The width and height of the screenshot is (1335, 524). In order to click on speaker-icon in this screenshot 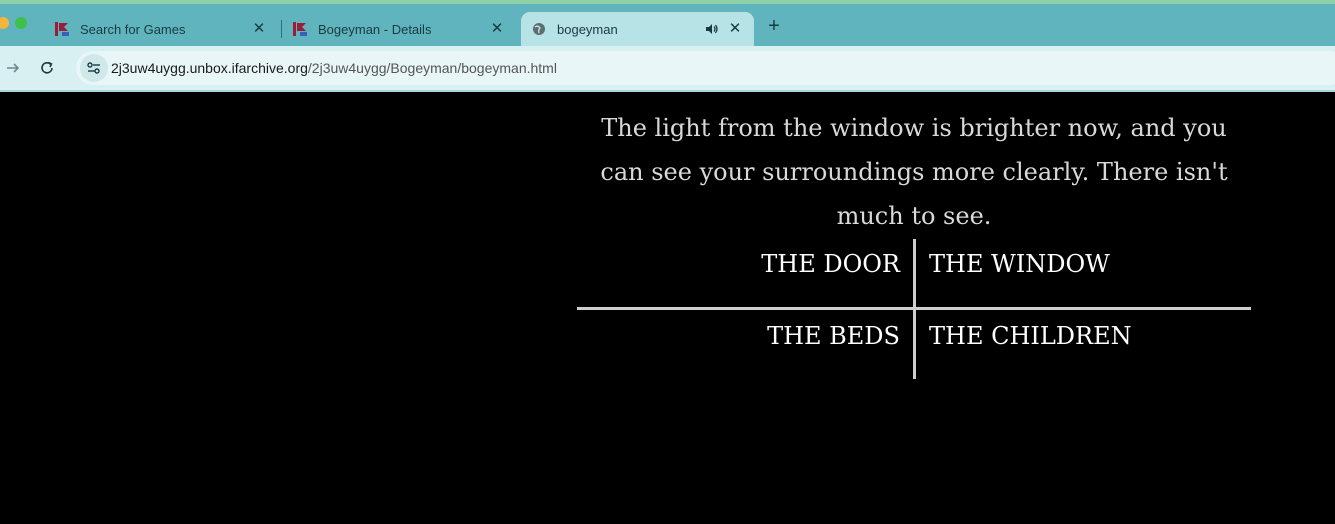, I will do `click(713, 29)`.